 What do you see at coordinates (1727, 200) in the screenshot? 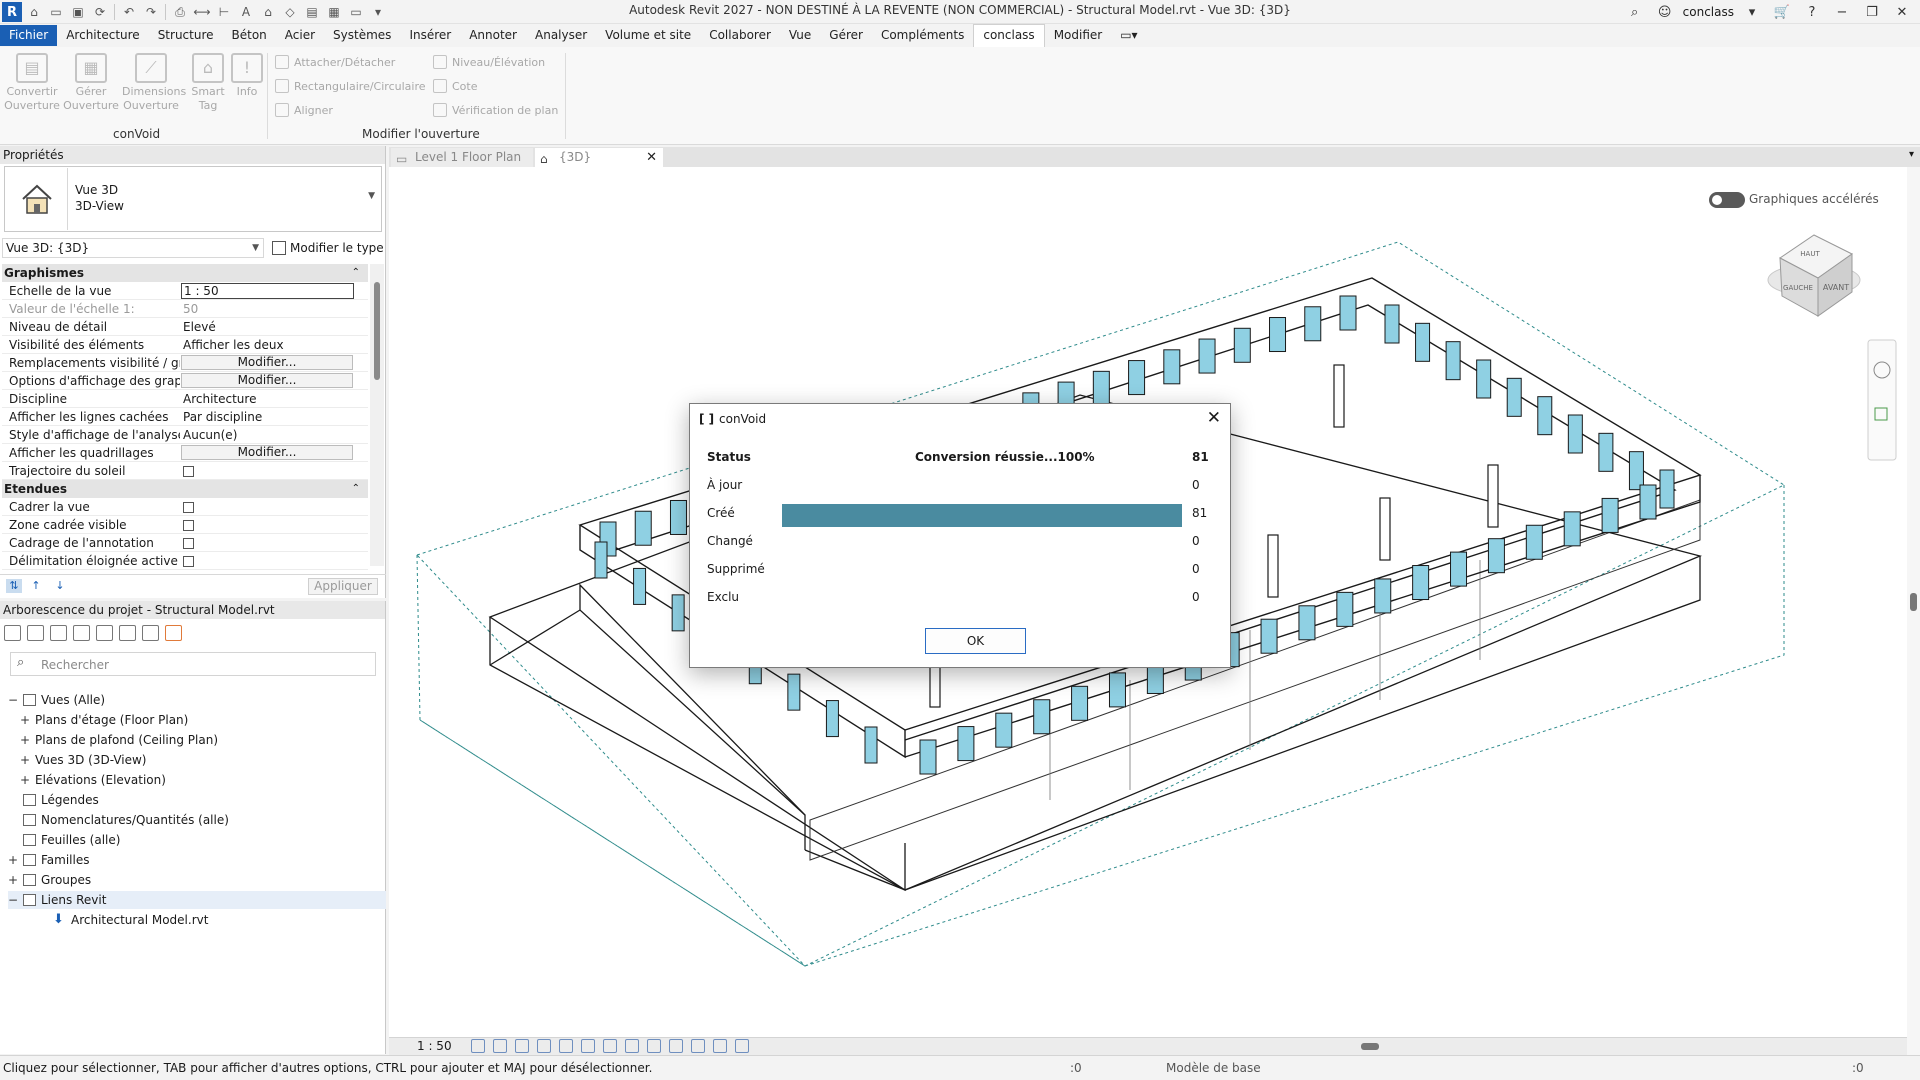
I see `accelerated-graphics-toggle` at bounding box center [1727, 200].